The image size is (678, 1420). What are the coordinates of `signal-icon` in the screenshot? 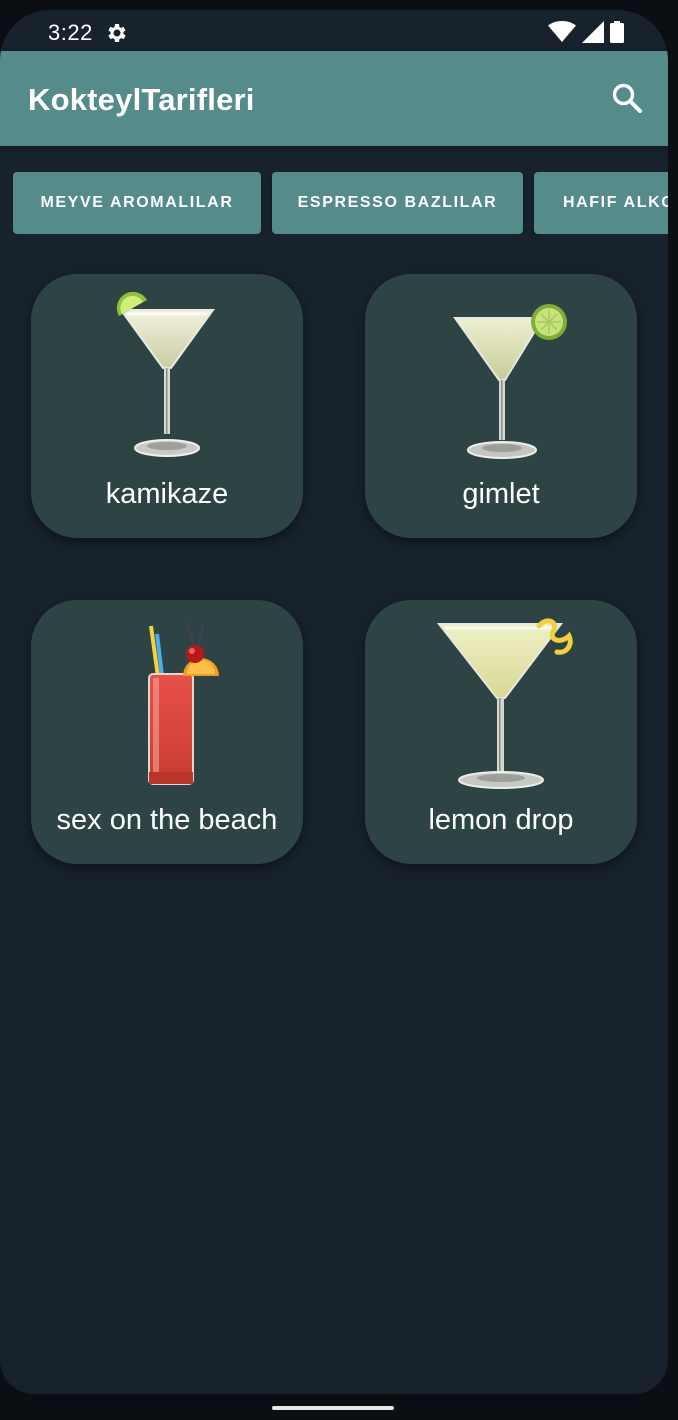 It's located at (593, 34).